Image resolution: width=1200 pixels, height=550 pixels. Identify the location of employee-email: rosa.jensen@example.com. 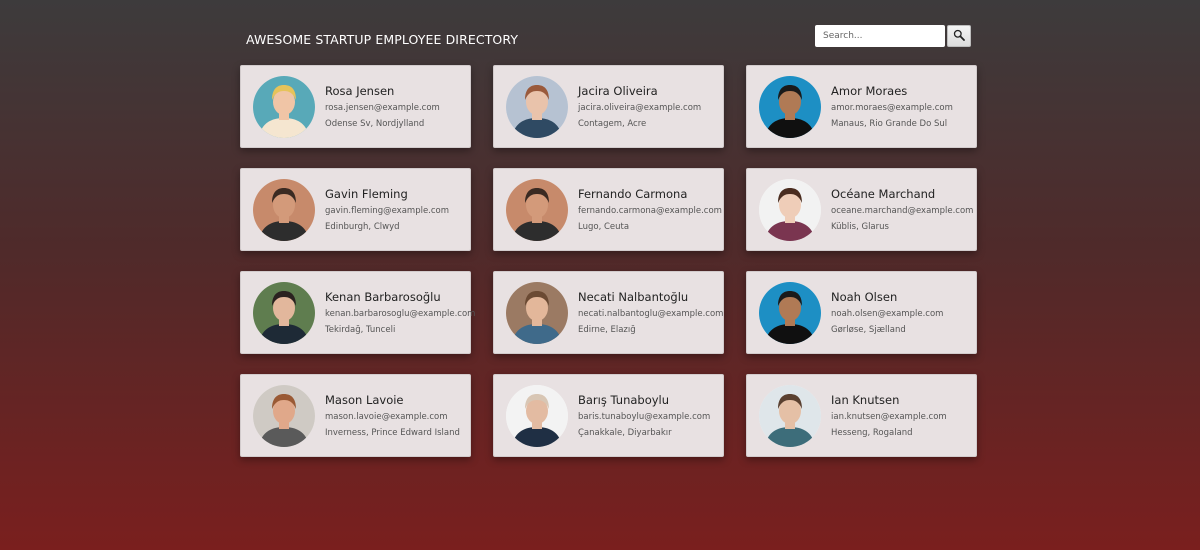
(382, 108).